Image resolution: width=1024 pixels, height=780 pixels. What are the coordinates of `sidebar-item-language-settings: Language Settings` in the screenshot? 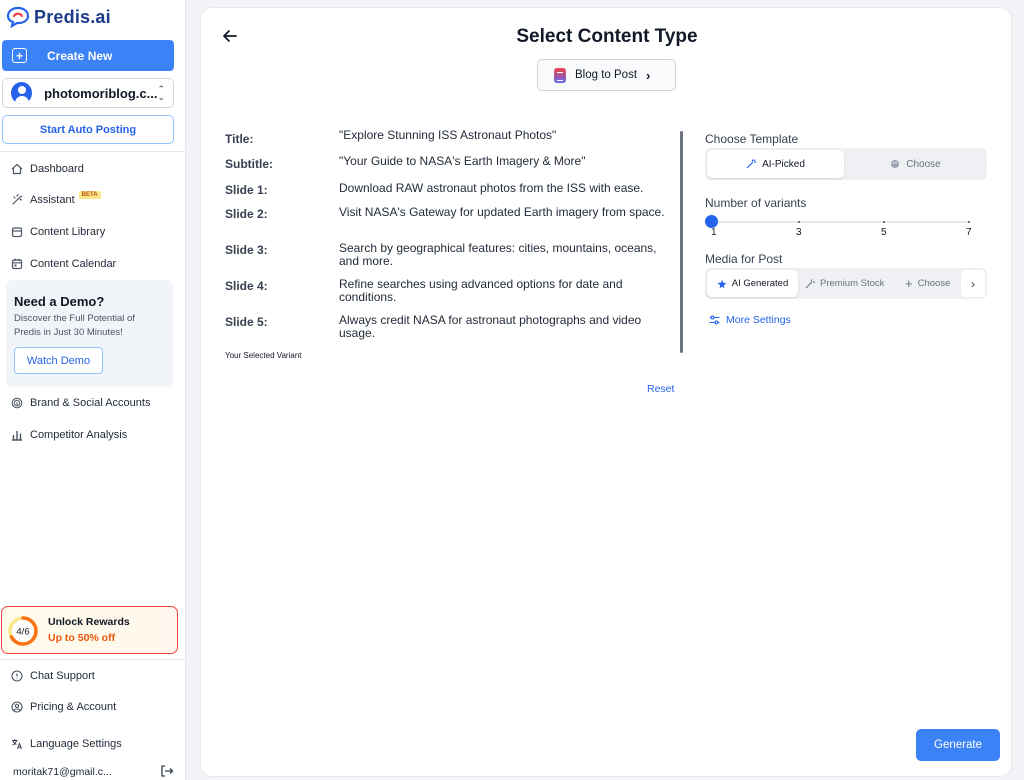 It's located at (66, 744).